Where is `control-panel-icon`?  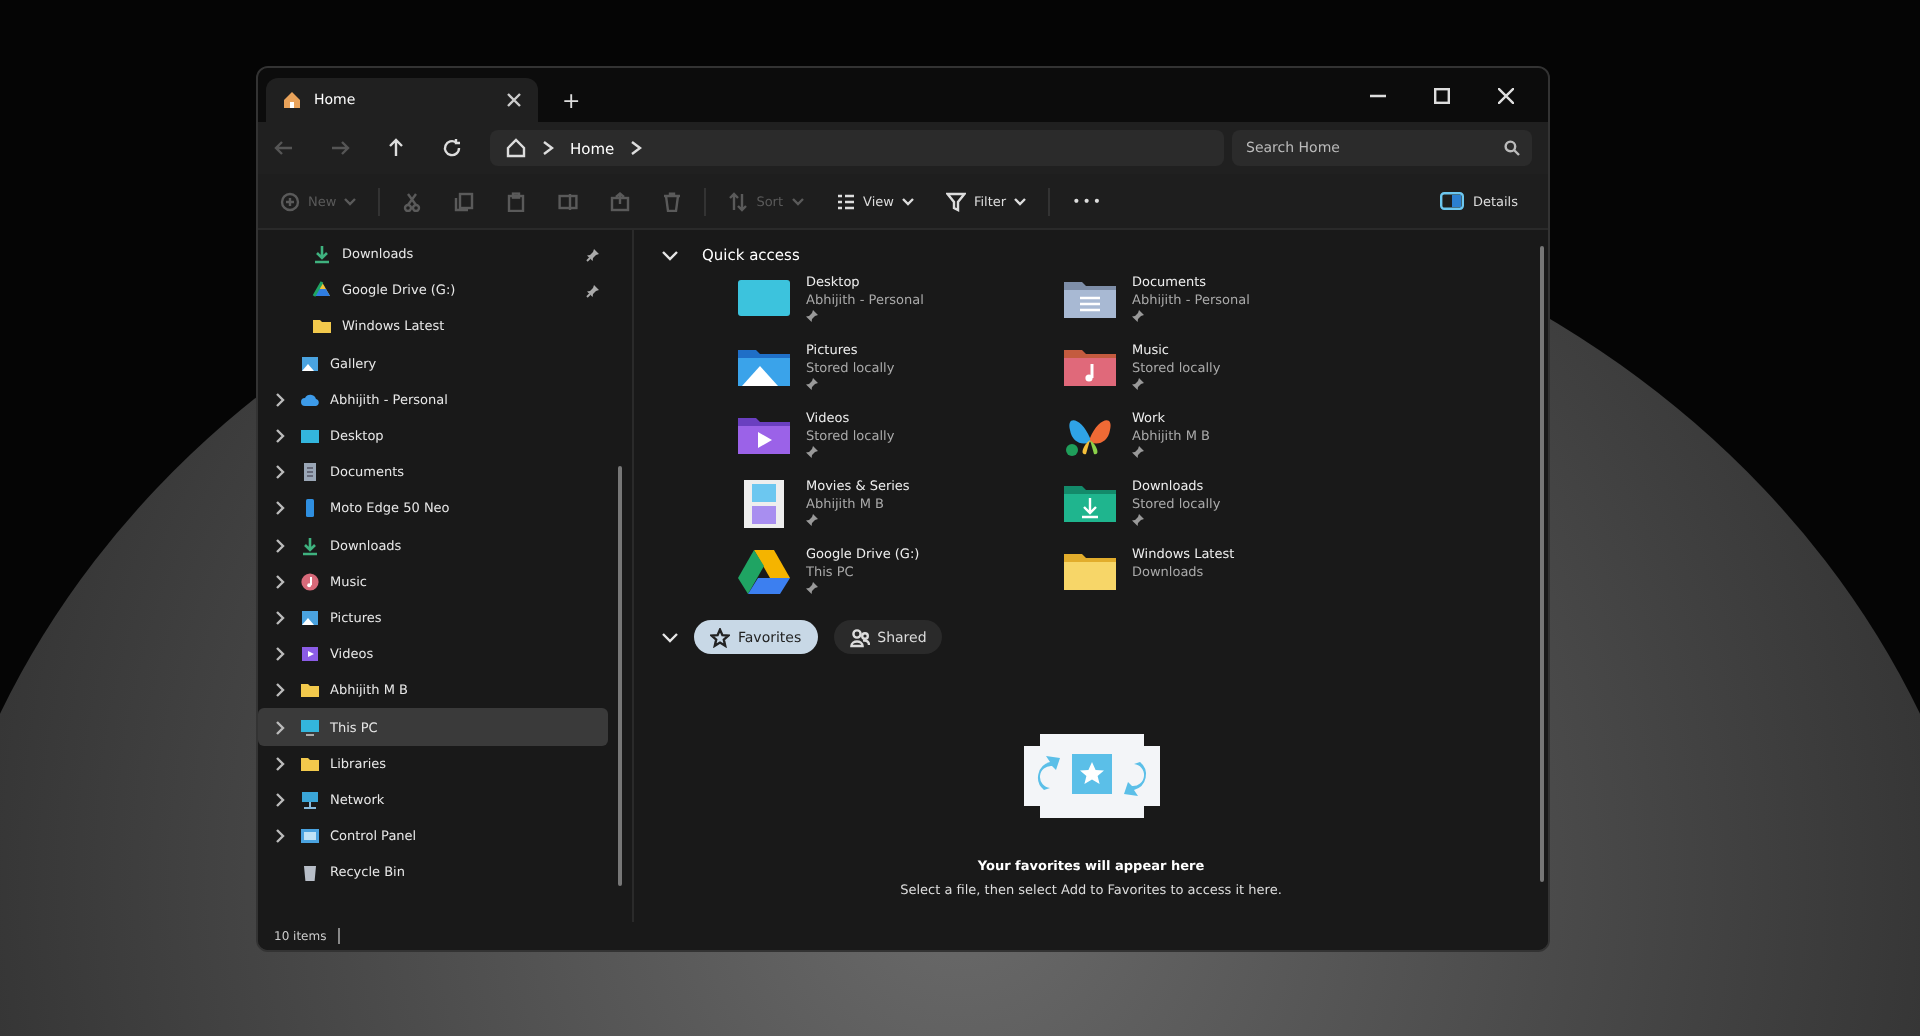 control-panel-icon is located at coordinates (310, 836).